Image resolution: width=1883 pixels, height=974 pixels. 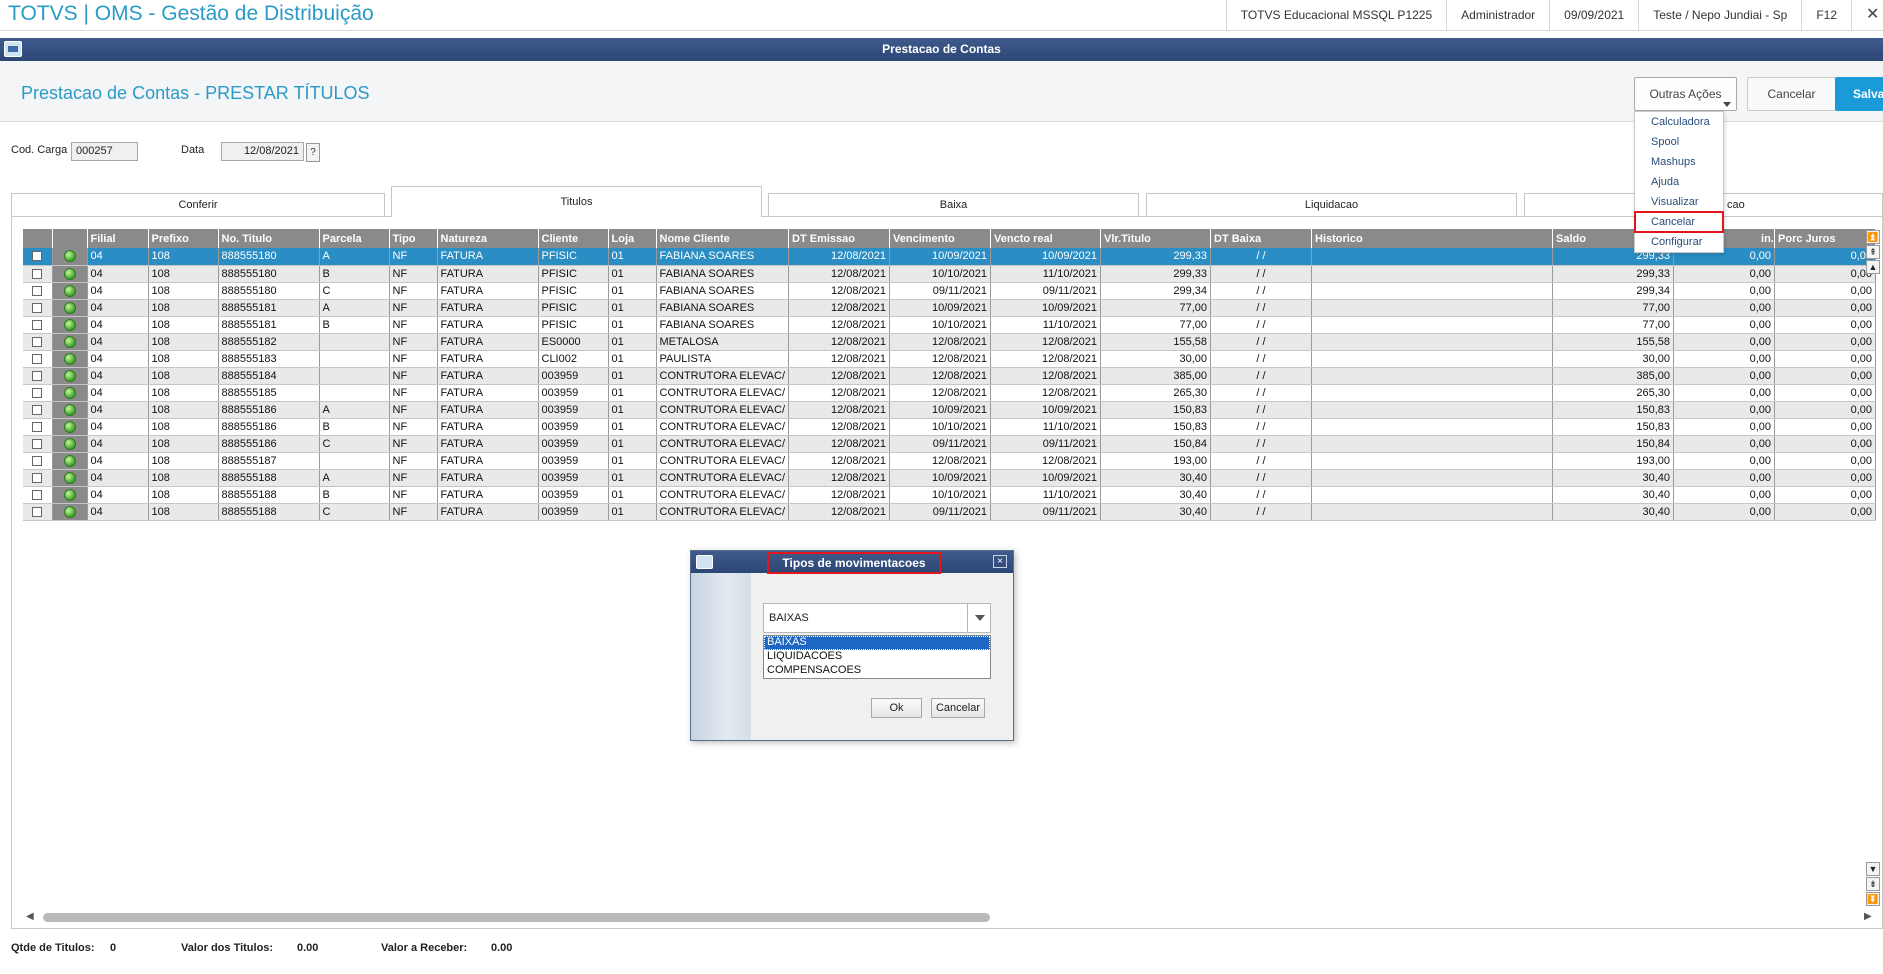 I want to click on scroll-page-up-icon: ⇞, so click(x=1873, y=252).